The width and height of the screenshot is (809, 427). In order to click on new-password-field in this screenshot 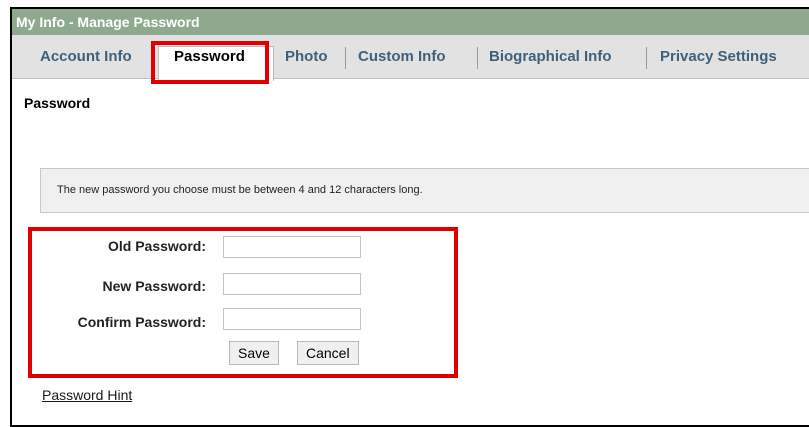, I will do `click(292, 284)`.